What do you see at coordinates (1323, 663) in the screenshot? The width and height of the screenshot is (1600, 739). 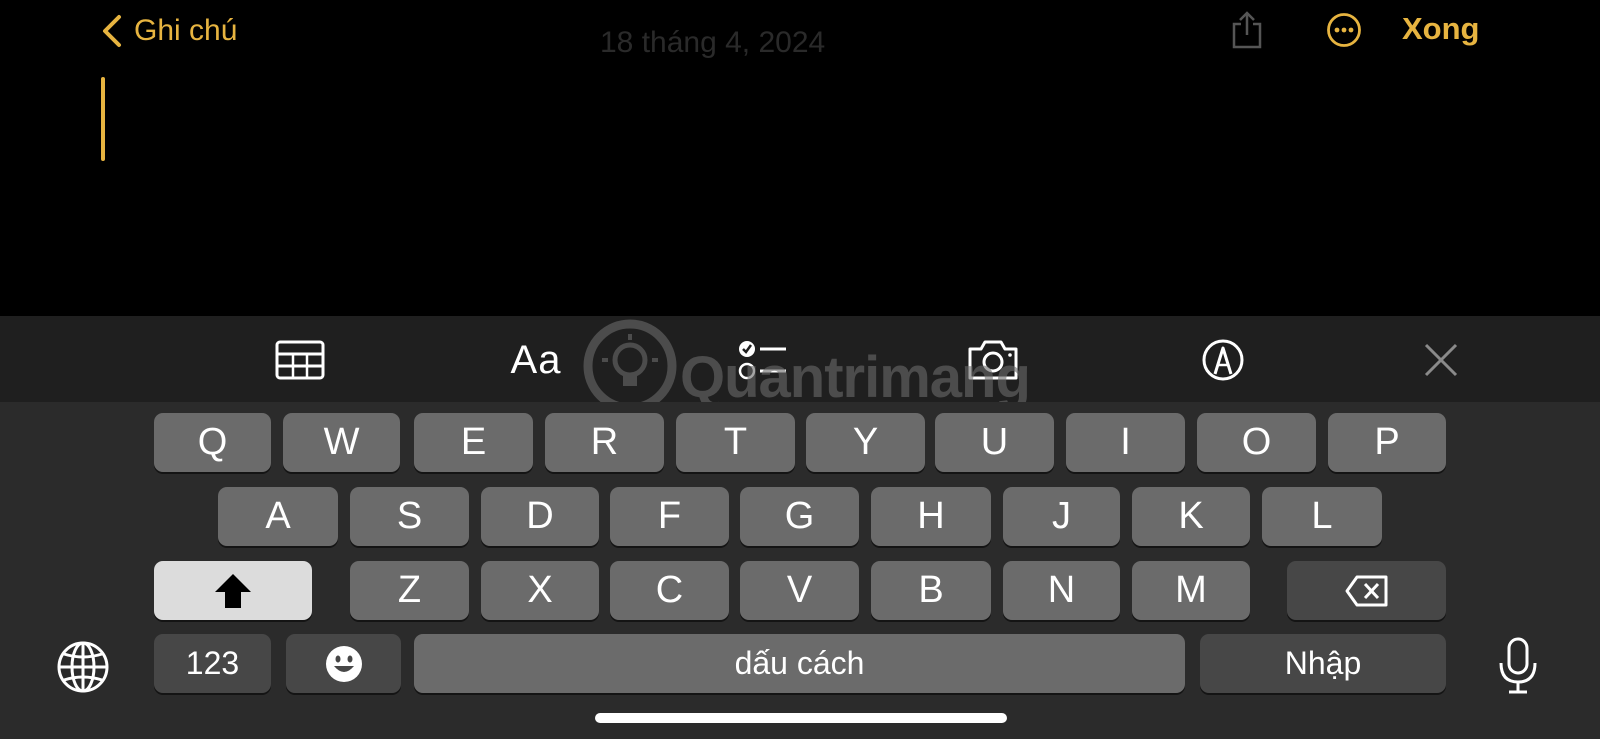 I see `return-key: Nhập` at bounding box center [1323, 663].